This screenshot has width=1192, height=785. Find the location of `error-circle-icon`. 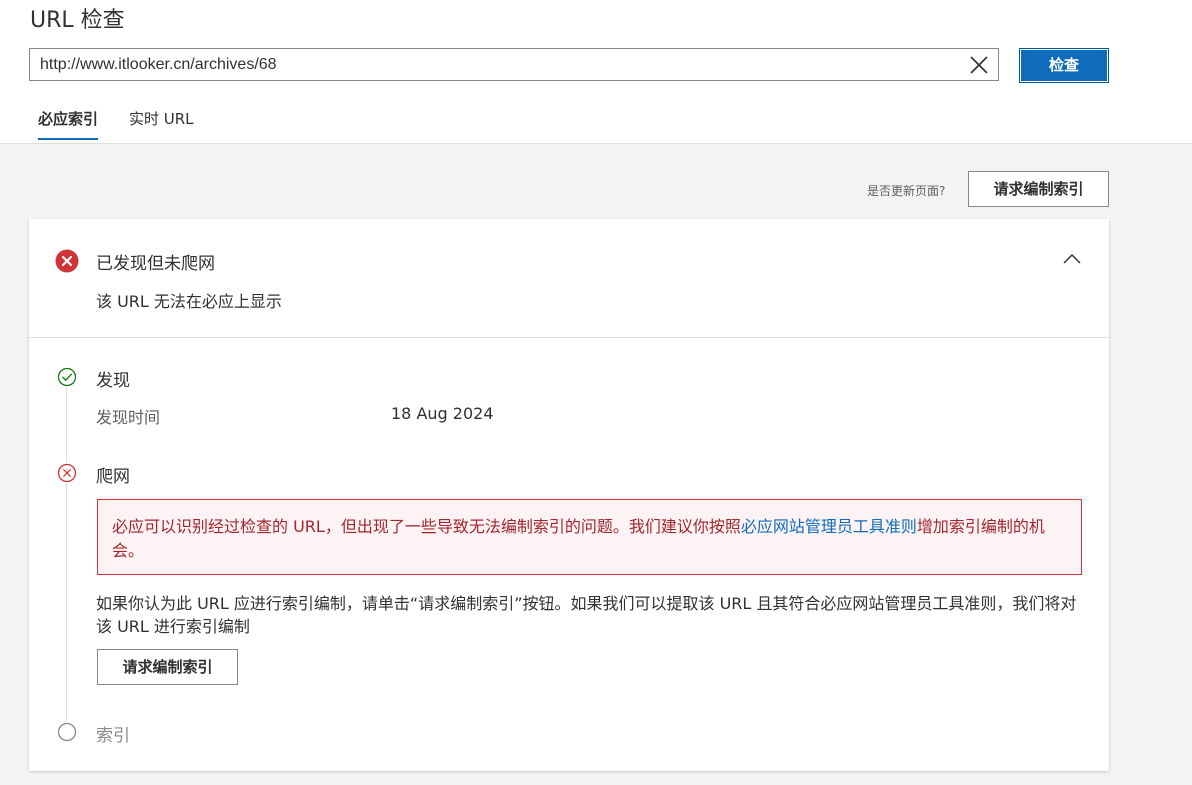

error-circle-icon is located at coordinates (67, 261).